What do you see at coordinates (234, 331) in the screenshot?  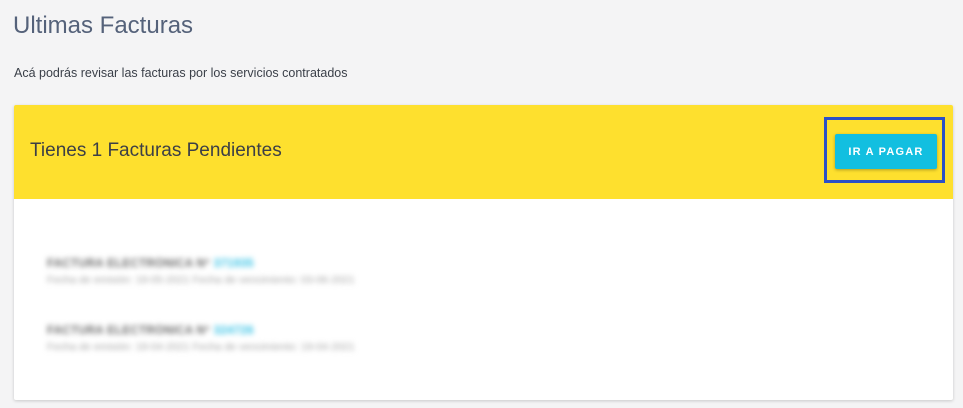 I see `invoice-number-link: 324726` at bounding box center [234, 331].